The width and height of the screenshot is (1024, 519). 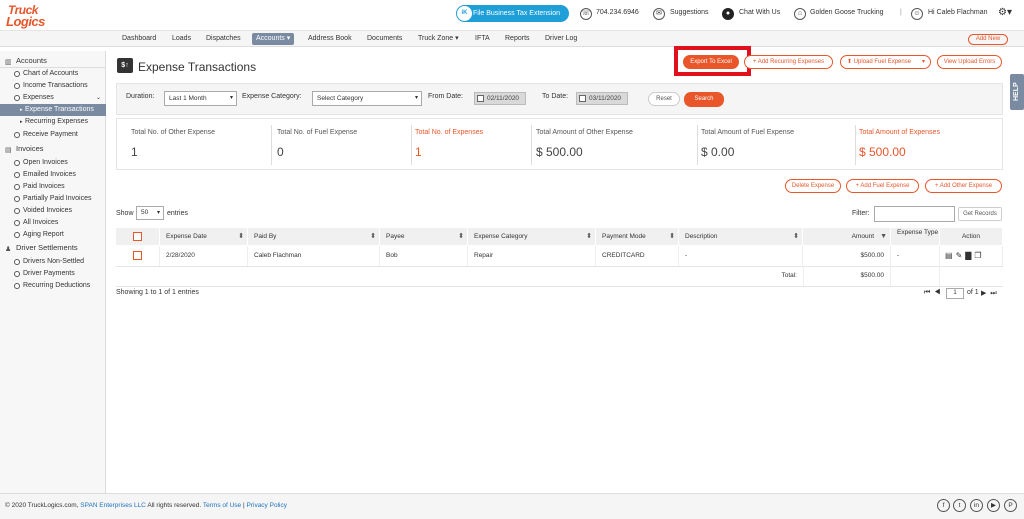 I want to click on sidebar-item-recurring-deductions: Recurring Deductions, so click(x=53, y=286).